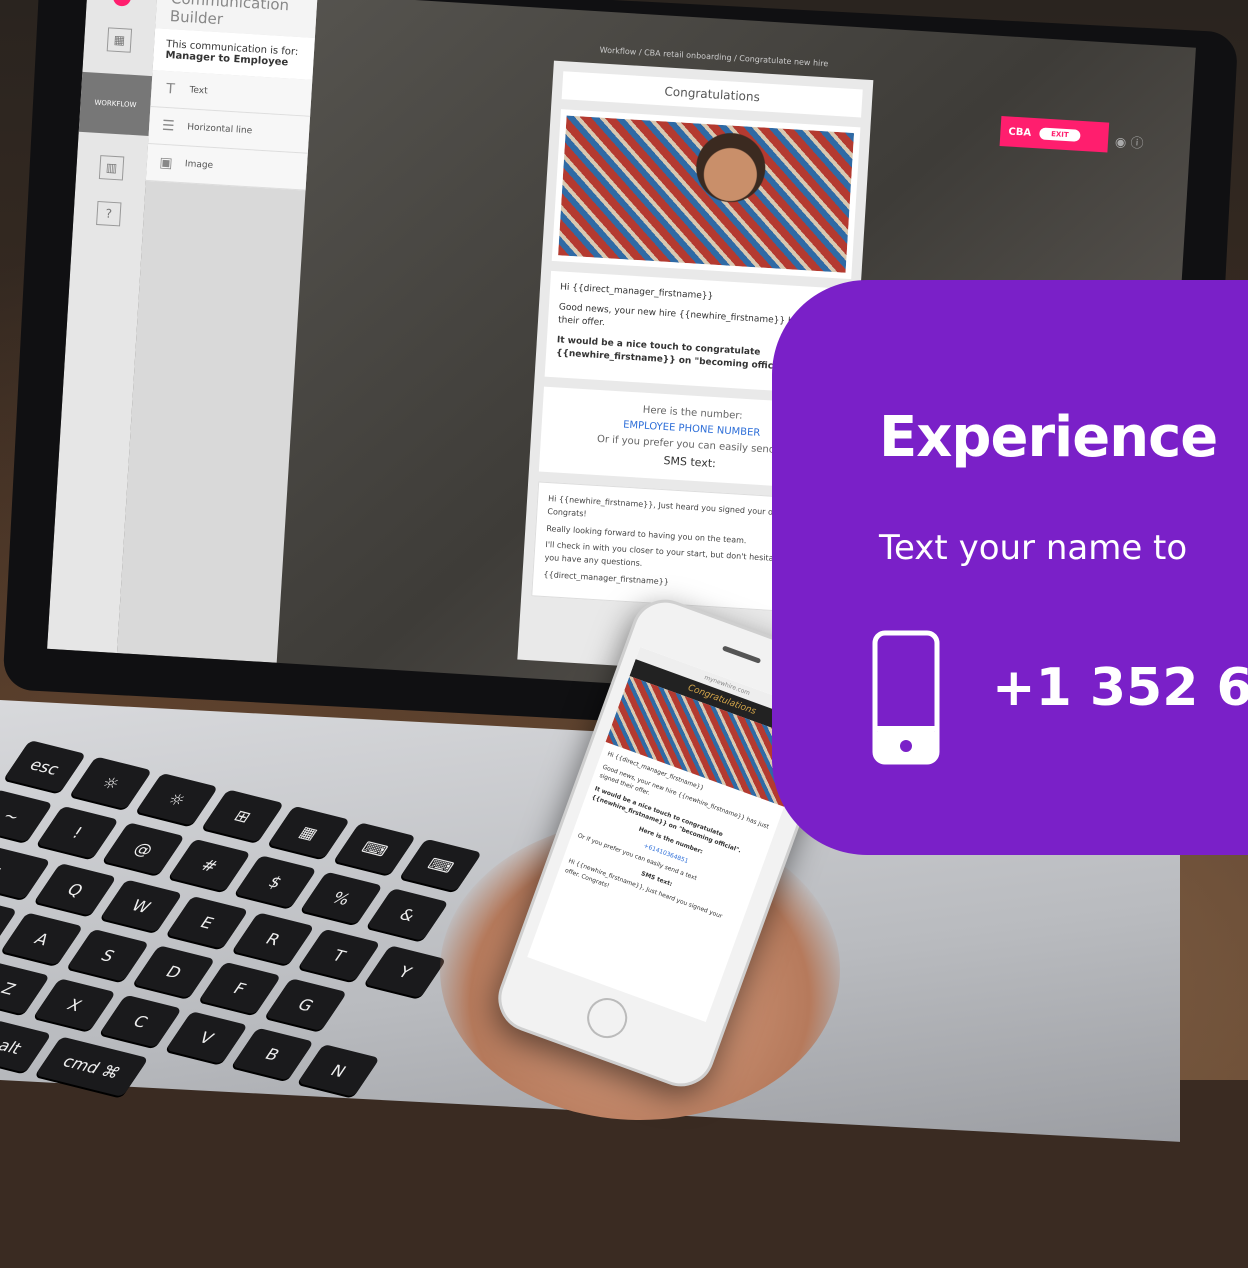  What do you see at coordinates (77, 832) in the screenshot?
I see `keyboard-key: !` at bounding box center [77, 832].